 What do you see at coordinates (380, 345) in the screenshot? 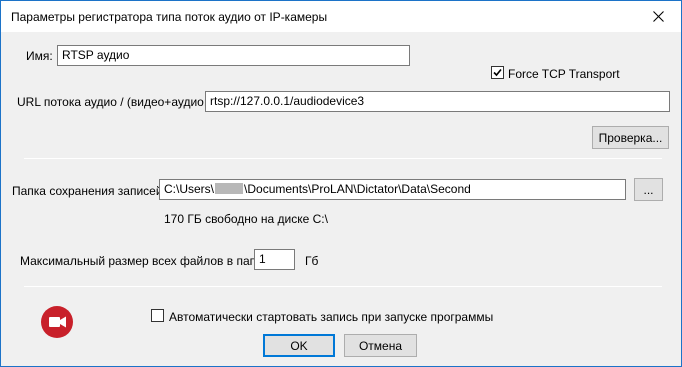
I see `cancel-button: Отмена` at bounding box center [380, 345].